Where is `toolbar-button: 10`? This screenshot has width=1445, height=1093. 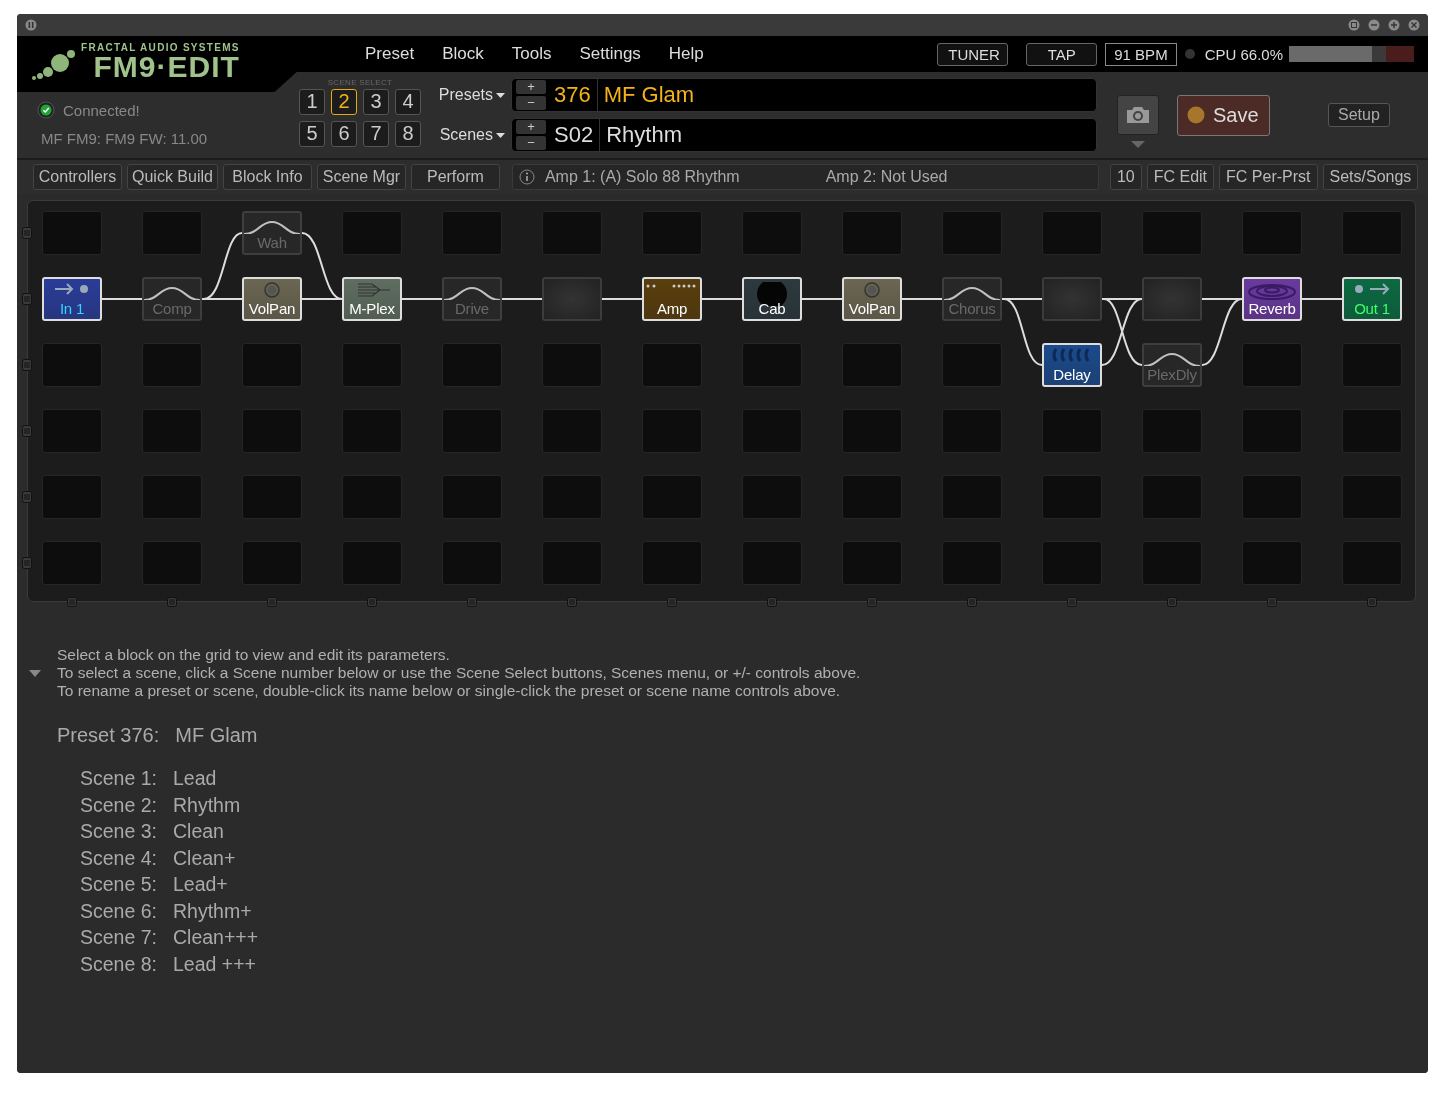 toolbar-button: 10 is located at coordinates (1125, 177).